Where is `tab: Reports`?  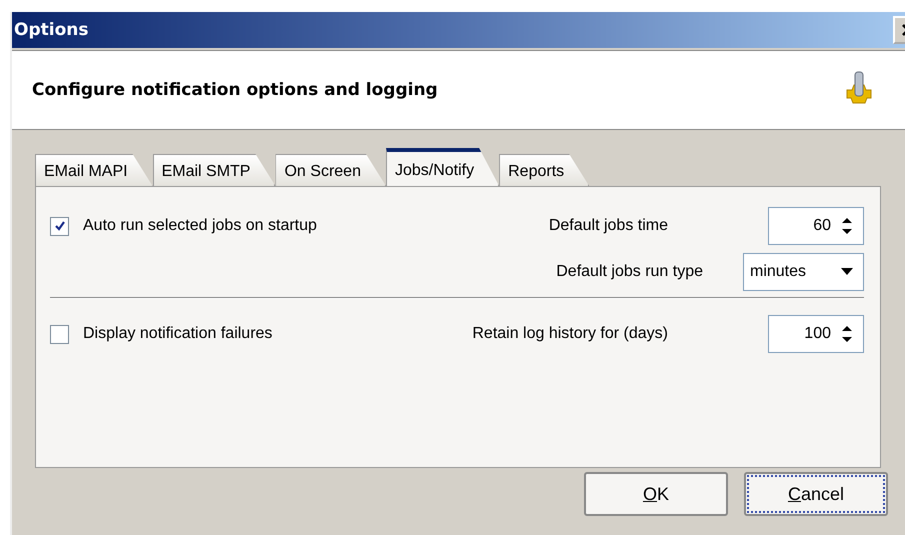 tab: Reports is located at coordinates (544, 170).